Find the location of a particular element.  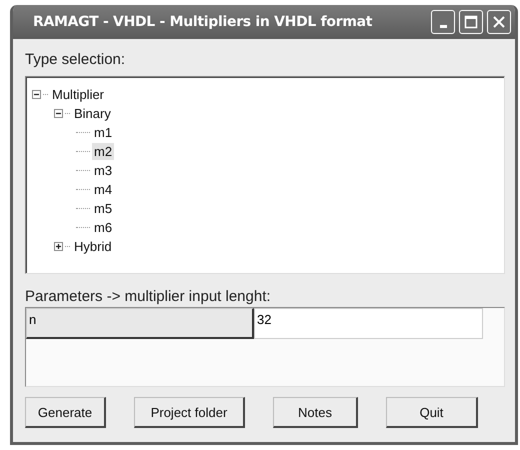

maximize-button is located at coordinates (471, 22).